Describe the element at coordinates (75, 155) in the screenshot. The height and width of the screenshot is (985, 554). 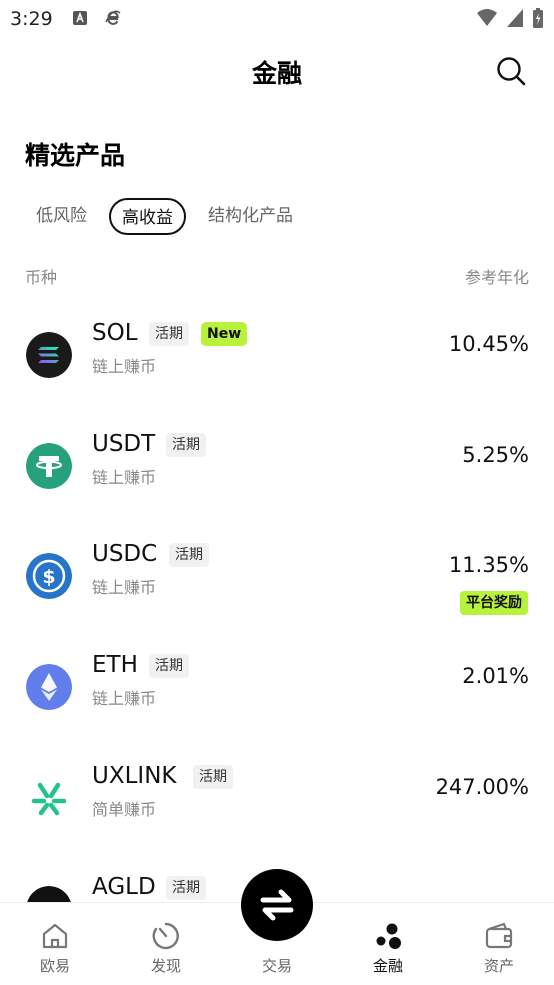
I see `section-title: 精选产品` at that location.